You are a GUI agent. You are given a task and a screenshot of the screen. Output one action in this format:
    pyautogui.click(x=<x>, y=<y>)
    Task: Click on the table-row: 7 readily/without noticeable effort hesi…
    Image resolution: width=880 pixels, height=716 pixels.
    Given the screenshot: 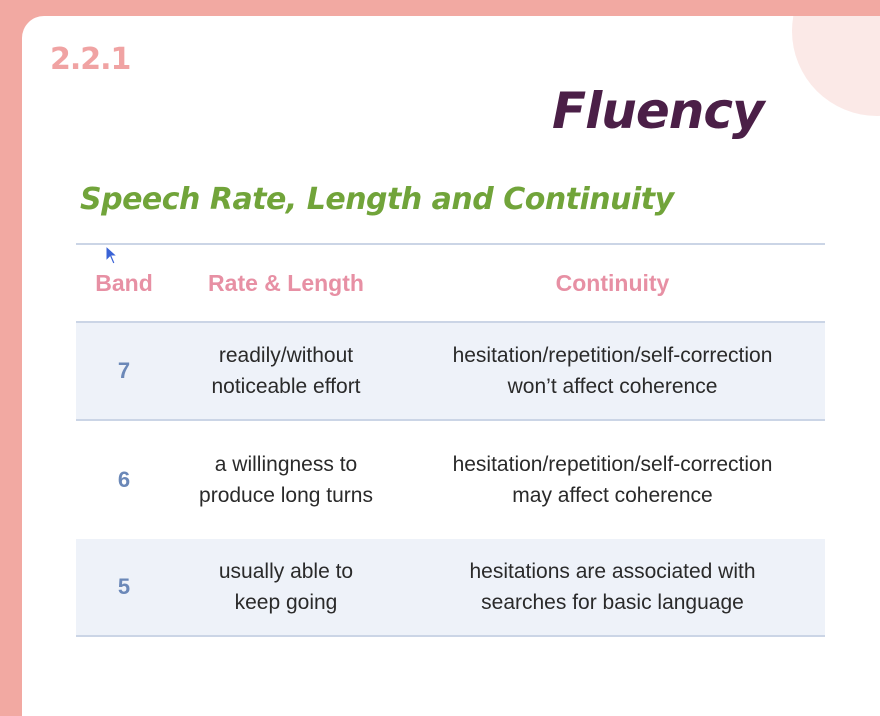 What is the action you would take?
    pyautogui.click(x=450, y=372)
    